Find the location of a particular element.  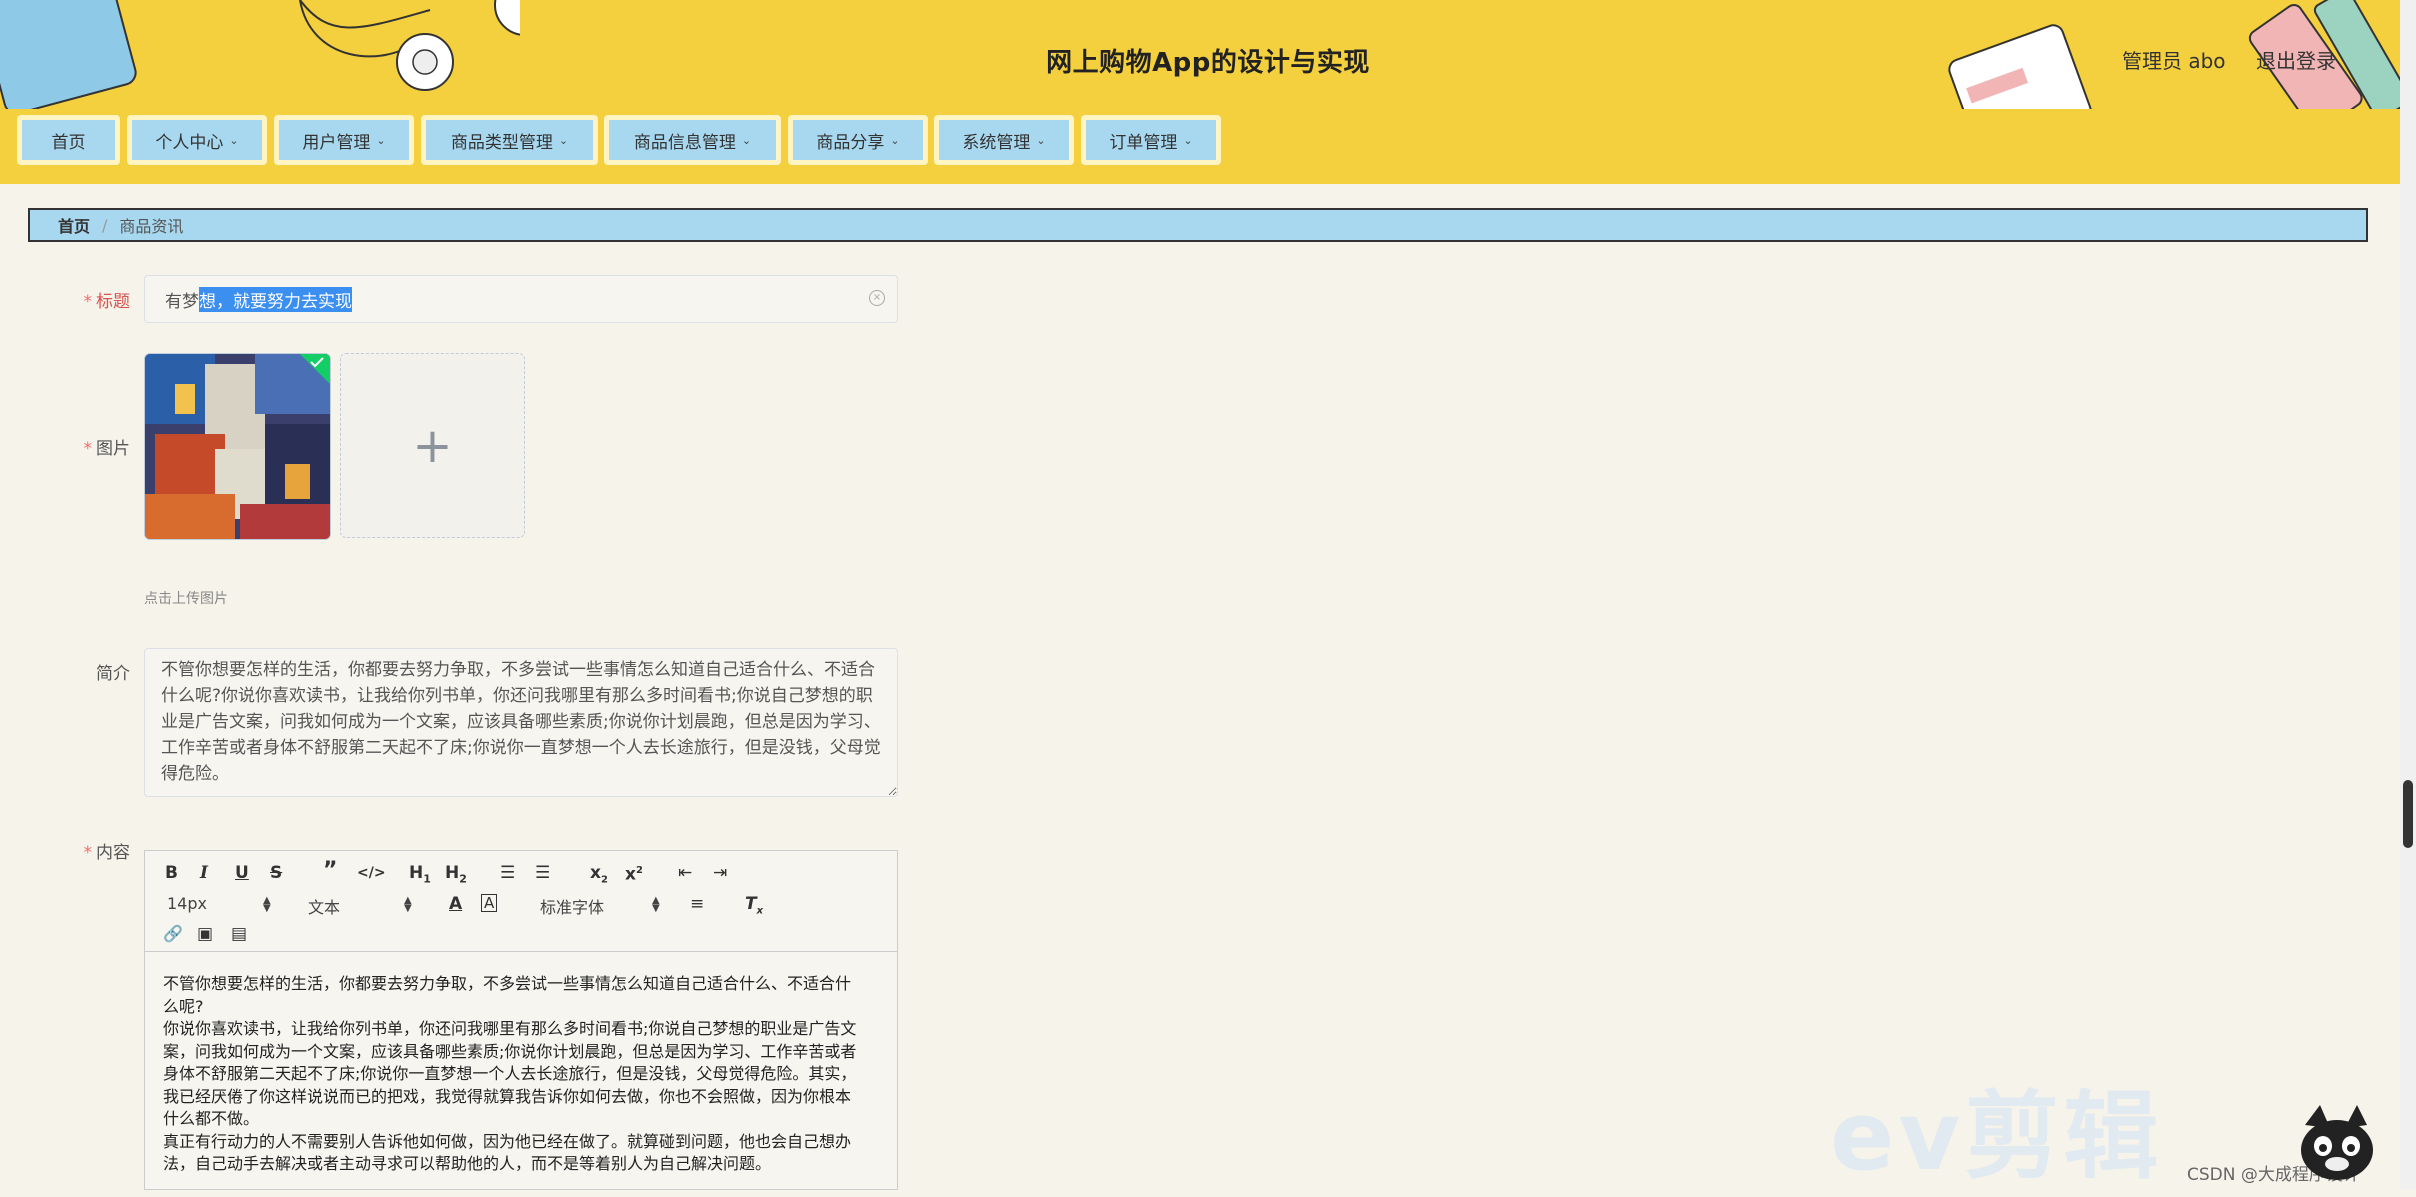

nav-label: 系统管理 is located at coordinates (996, 142).